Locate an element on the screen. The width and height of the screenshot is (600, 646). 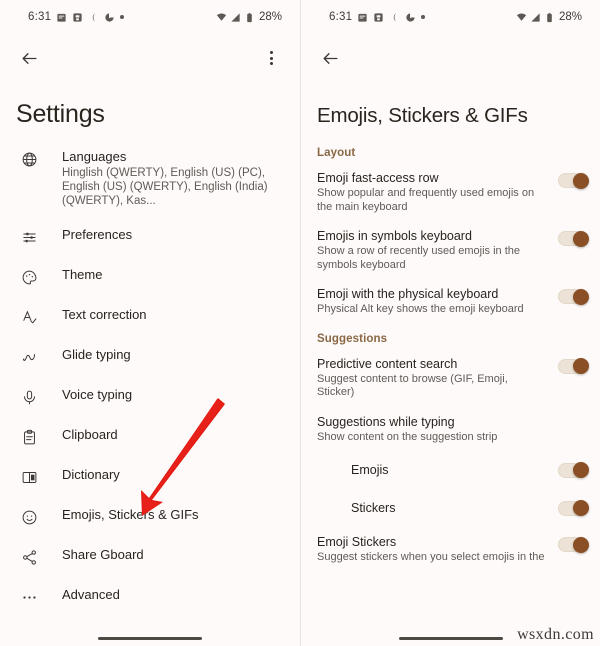
section-header-suggestions: Suggestions is located at coordinates (352, 338).